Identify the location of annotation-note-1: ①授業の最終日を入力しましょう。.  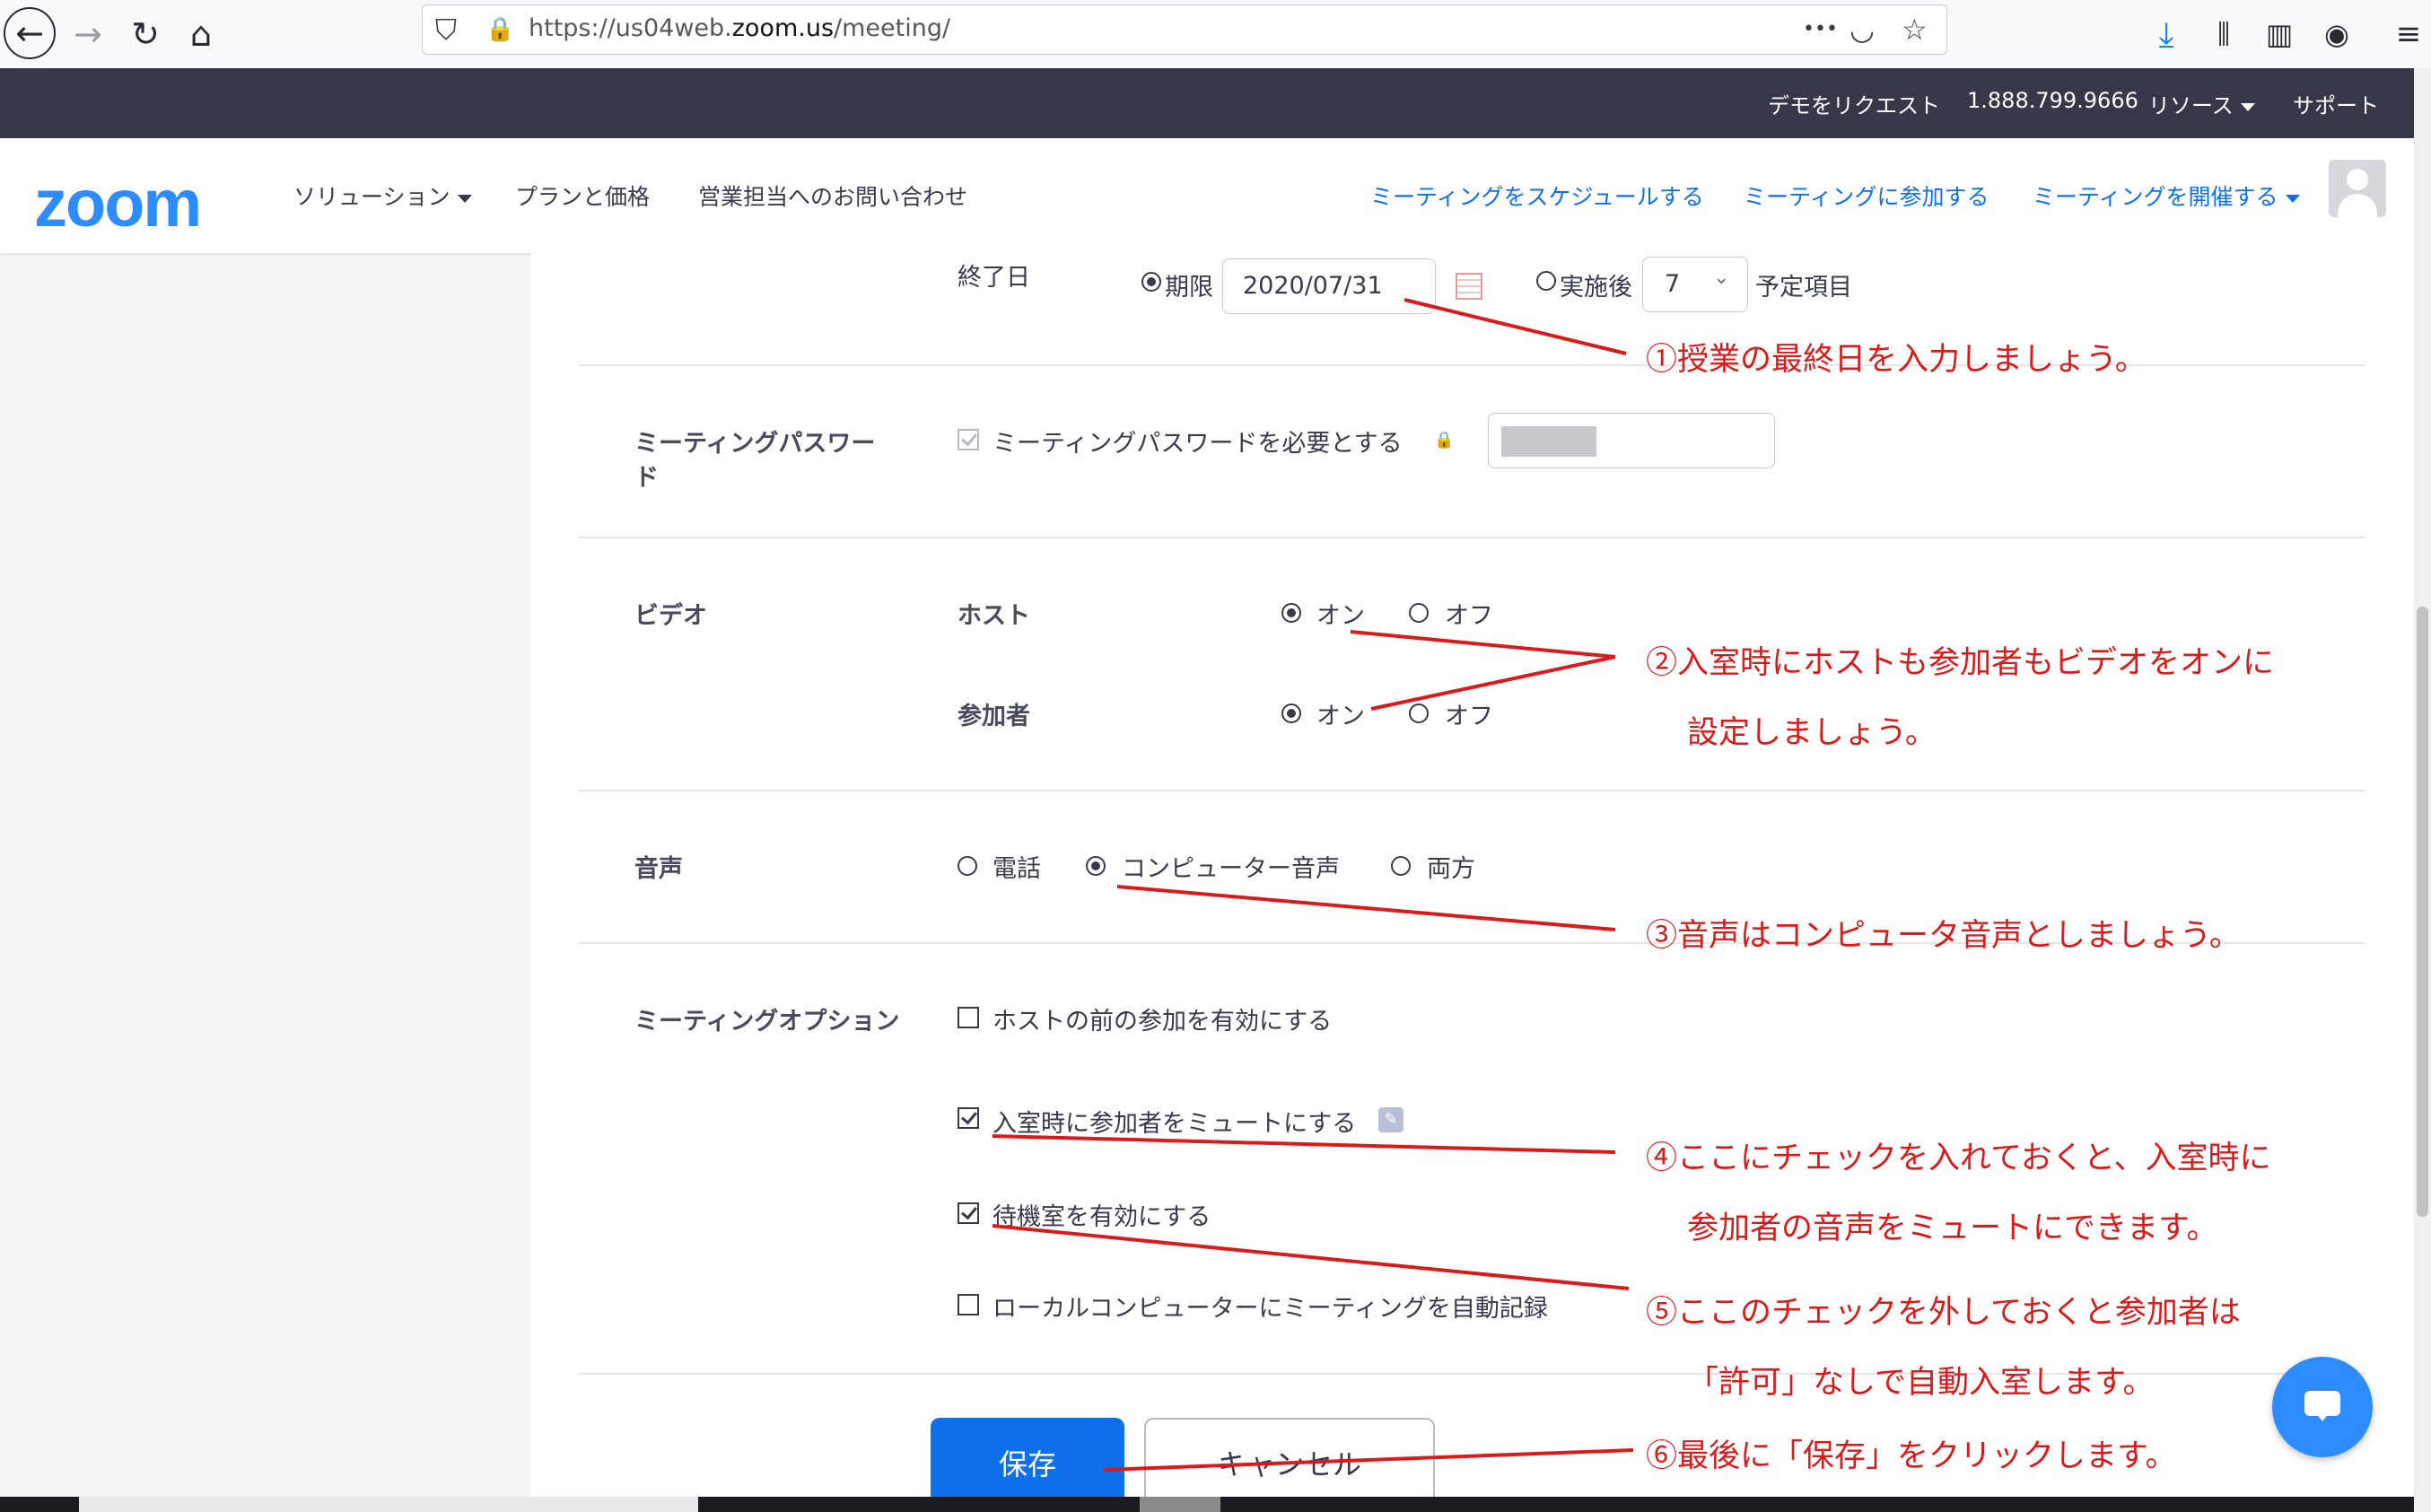
(1897, 360).